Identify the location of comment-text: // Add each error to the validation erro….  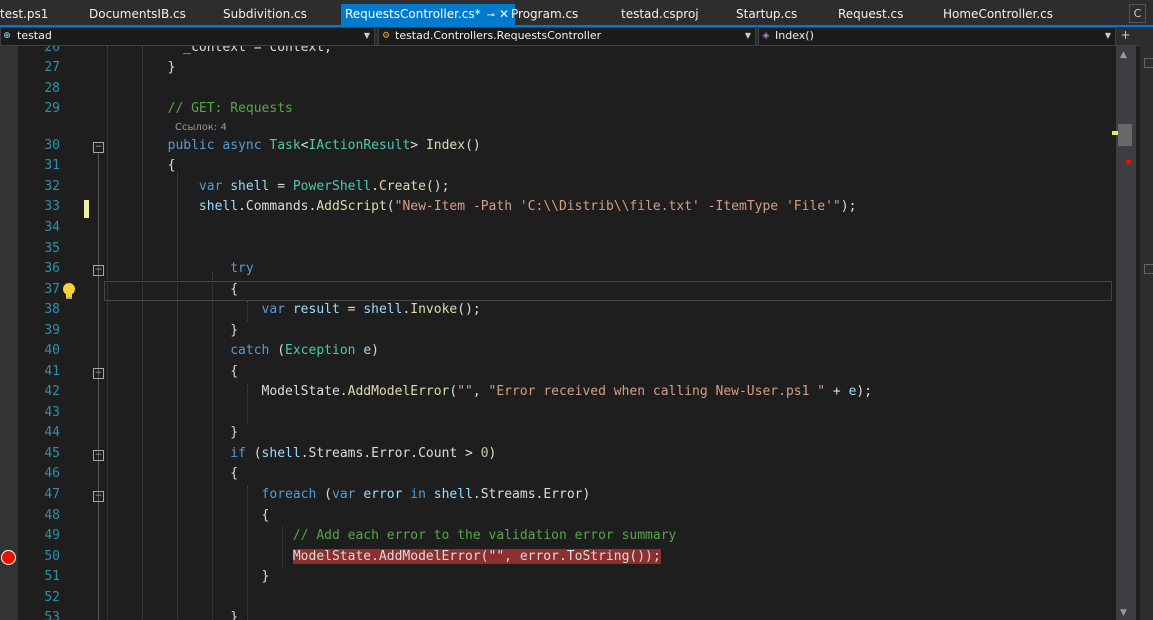
(484, 535).